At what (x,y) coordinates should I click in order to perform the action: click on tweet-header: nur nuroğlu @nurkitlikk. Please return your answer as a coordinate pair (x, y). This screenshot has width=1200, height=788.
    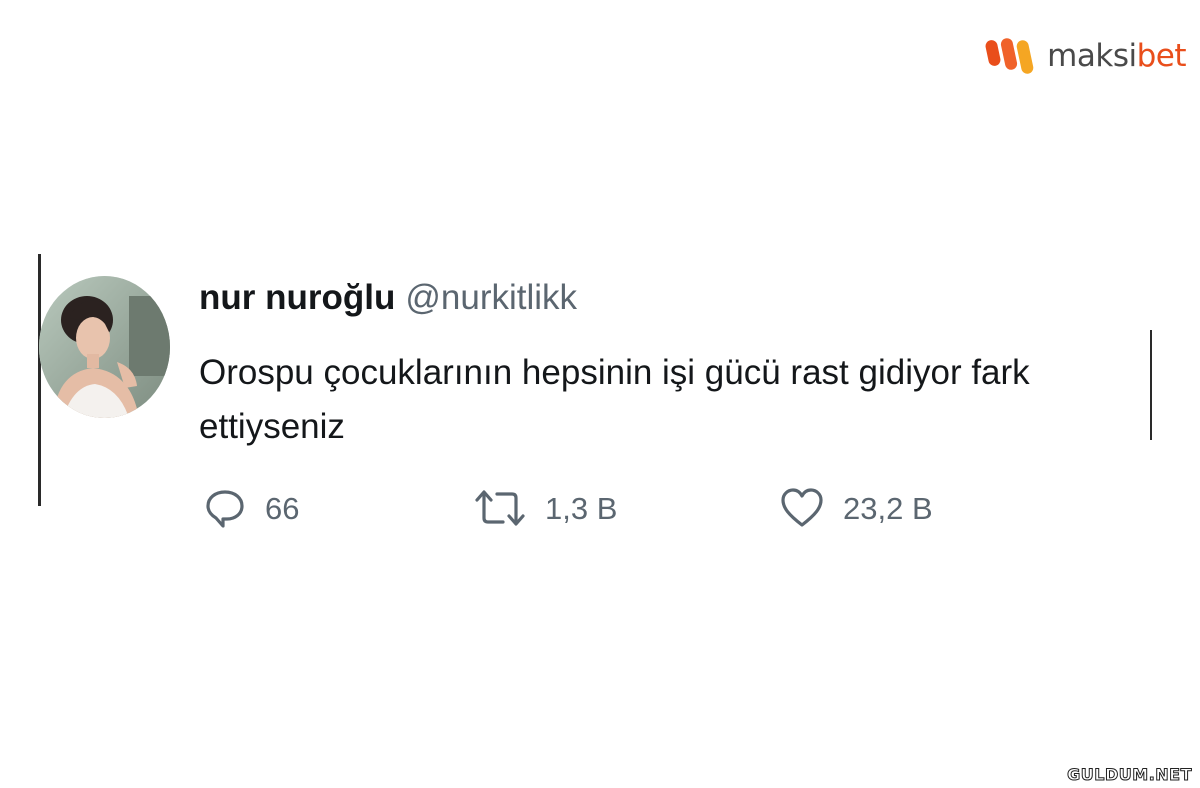
    Looking at the image, I should click on (388, 297).